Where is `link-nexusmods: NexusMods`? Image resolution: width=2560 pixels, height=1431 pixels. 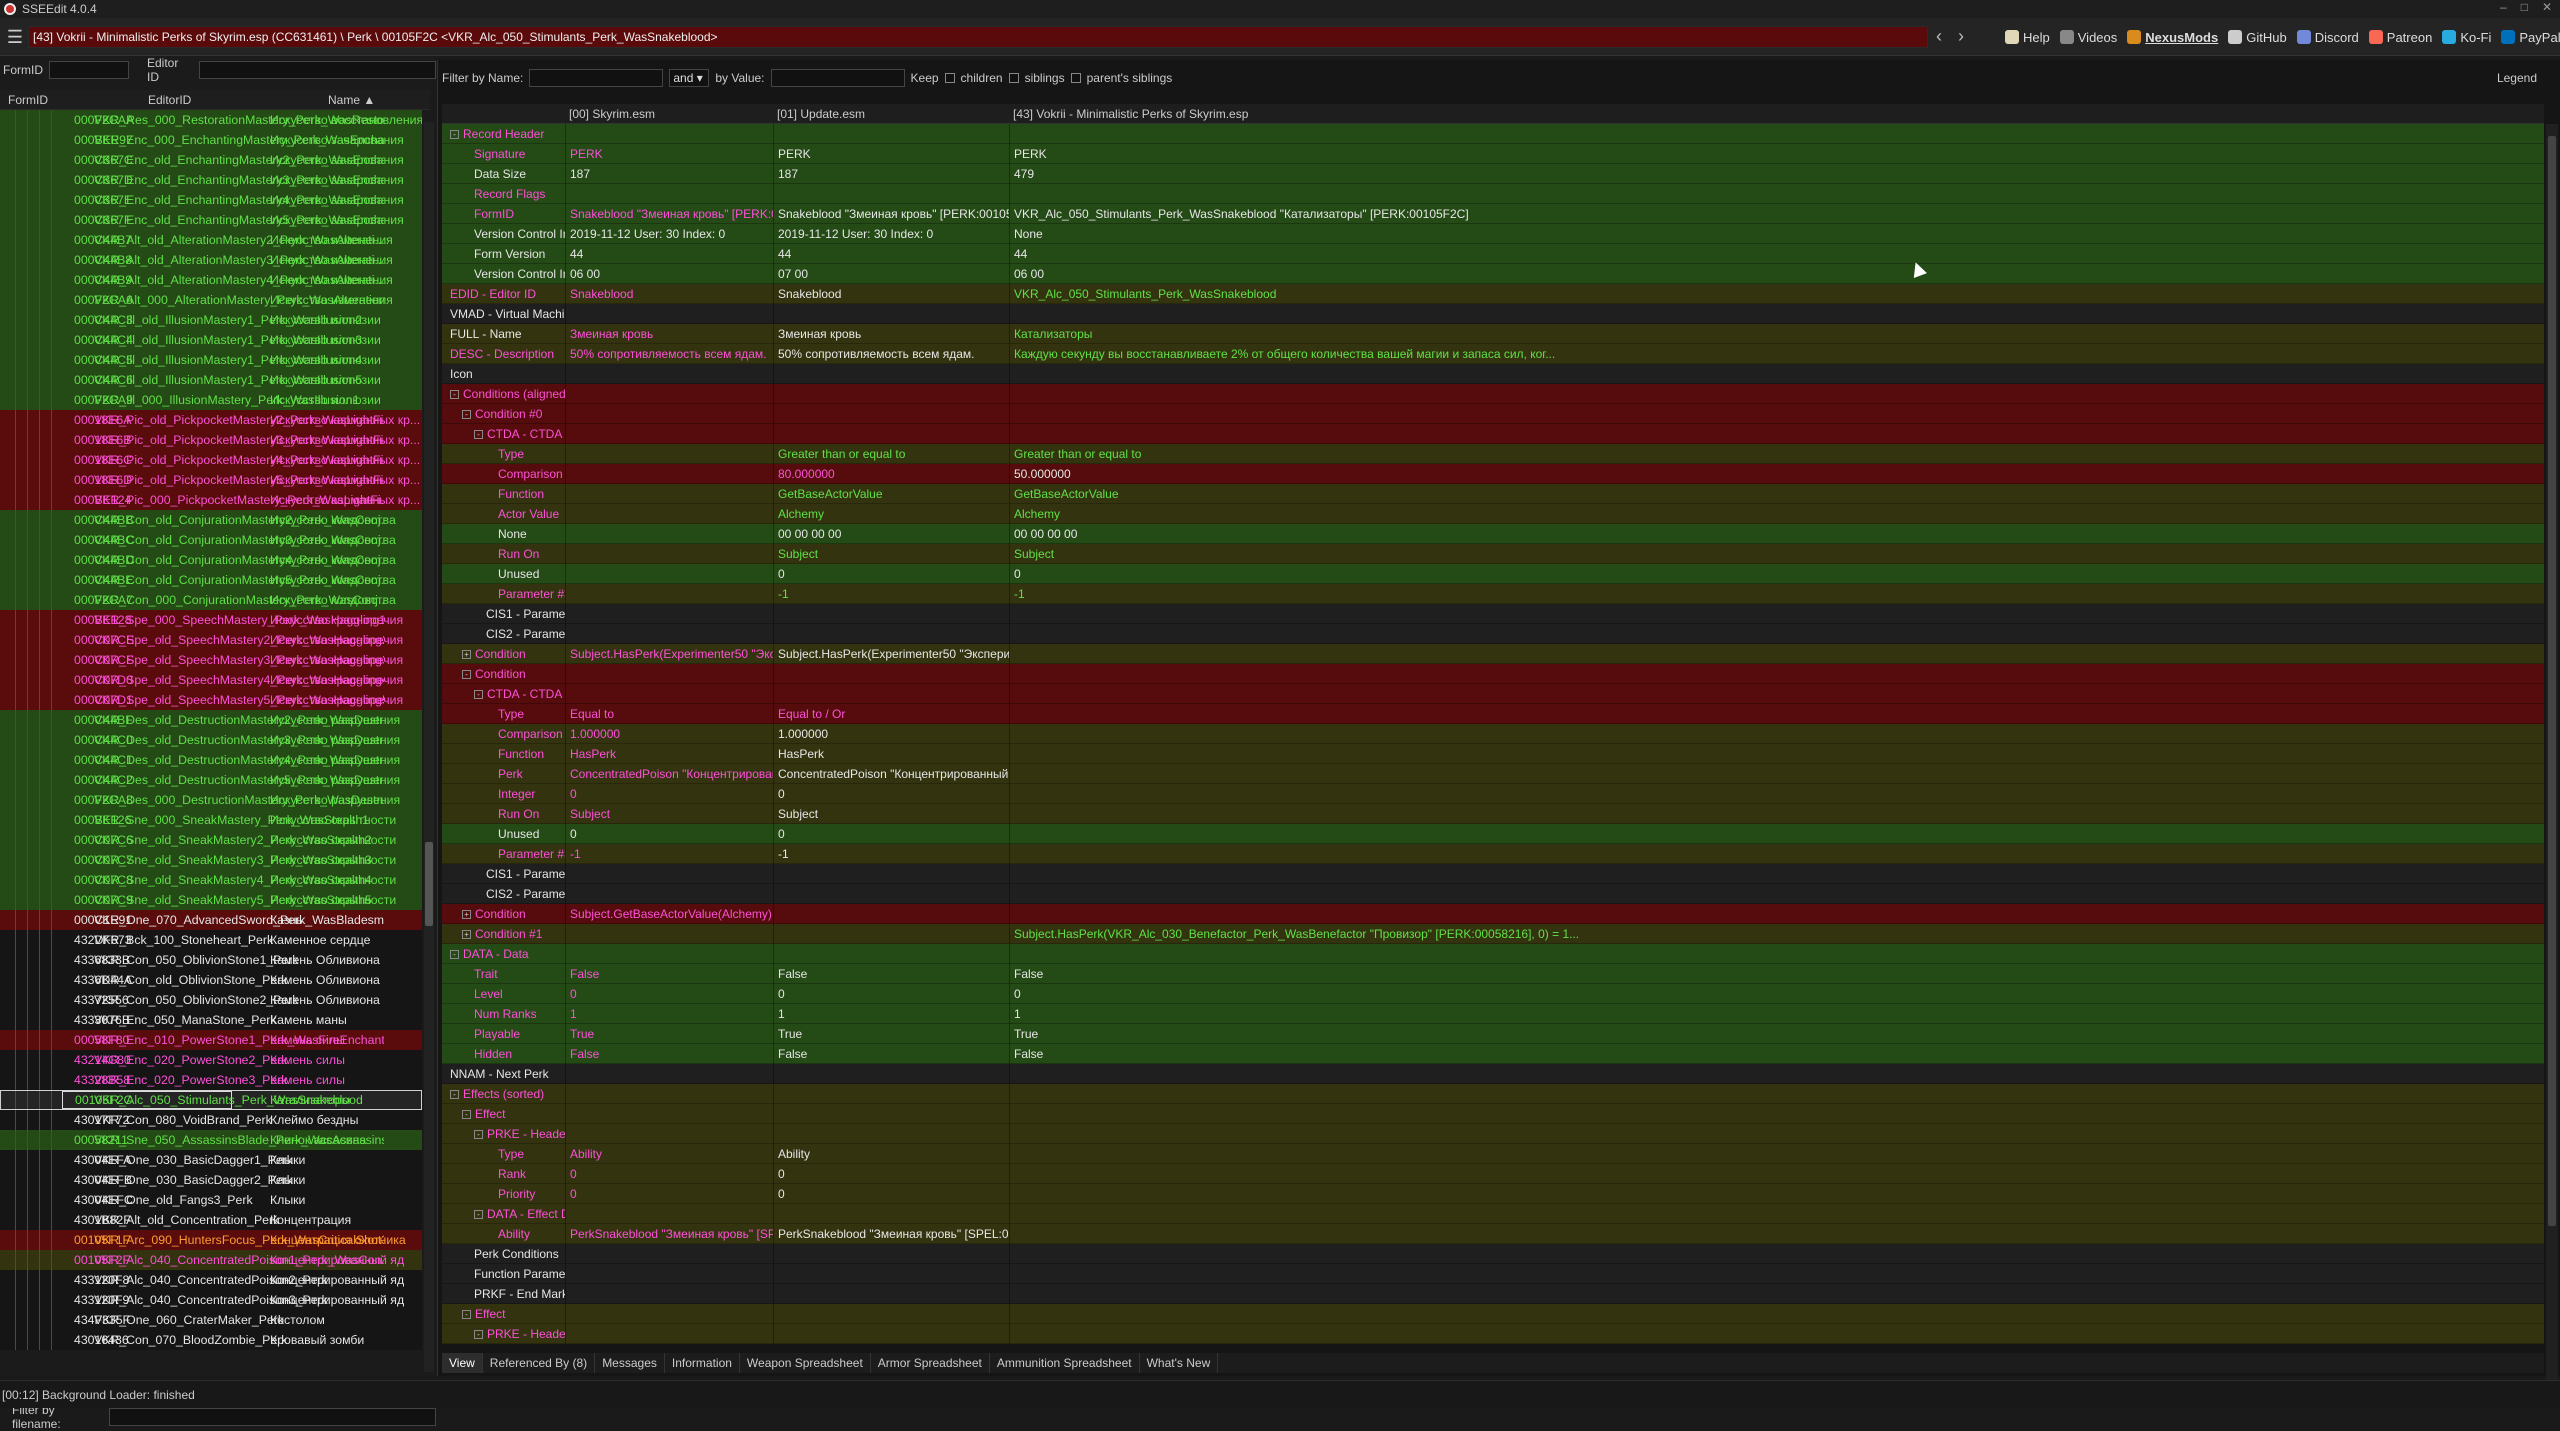 link-nexusmods: NexusMods is located at coordinates (2172, 37).